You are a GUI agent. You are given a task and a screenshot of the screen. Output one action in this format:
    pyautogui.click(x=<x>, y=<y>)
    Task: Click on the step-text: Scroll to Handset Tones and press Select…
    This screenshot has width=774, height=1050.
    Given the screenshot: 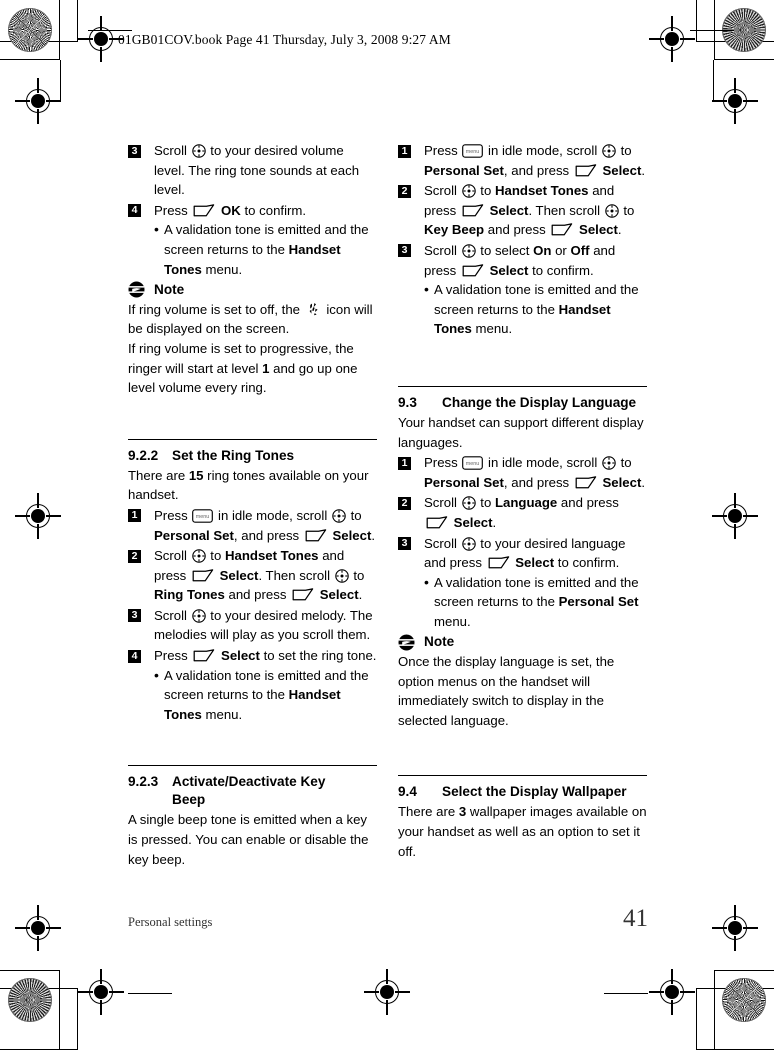 What is the action you would take?
    pyautogui.click(x=265, y=575)
    